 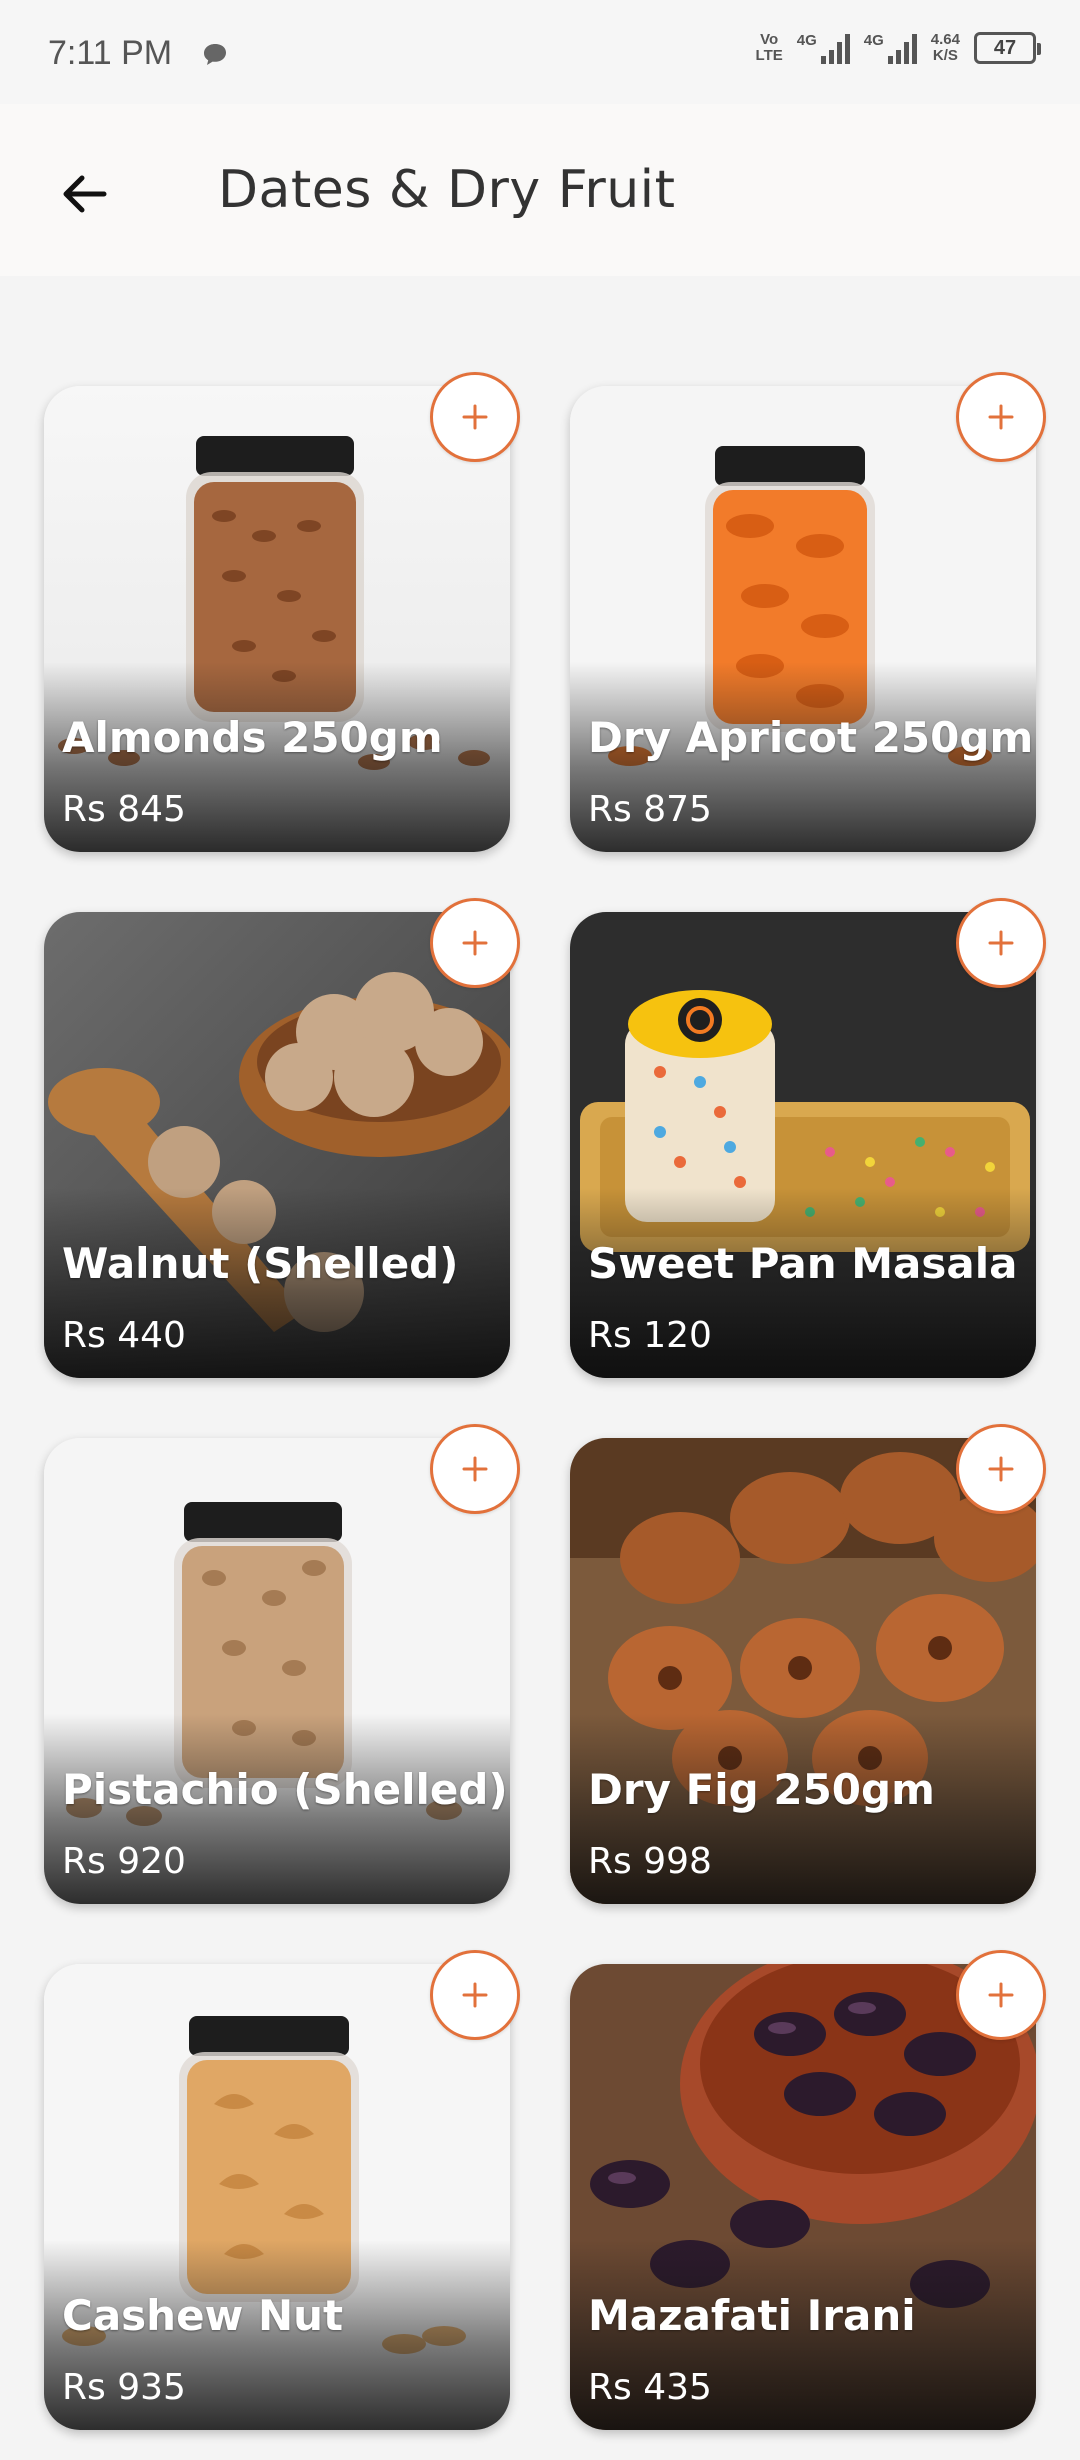 What do you see at coordinates (260, 1263) in the screenshot?
I see `product-name: Walnut (Shelled)` at bounding box center [260, 1263].